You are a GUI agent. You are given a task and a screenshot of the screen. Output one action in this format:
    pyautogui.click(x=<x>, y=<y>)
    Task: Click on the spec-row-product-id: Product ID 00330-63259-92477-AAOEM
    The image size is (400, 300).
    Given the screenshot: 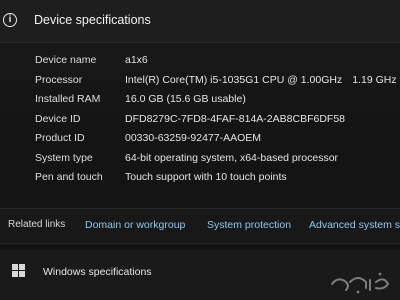 What is the action you would take?
    pyautogui.click(x=200, y=142)
    